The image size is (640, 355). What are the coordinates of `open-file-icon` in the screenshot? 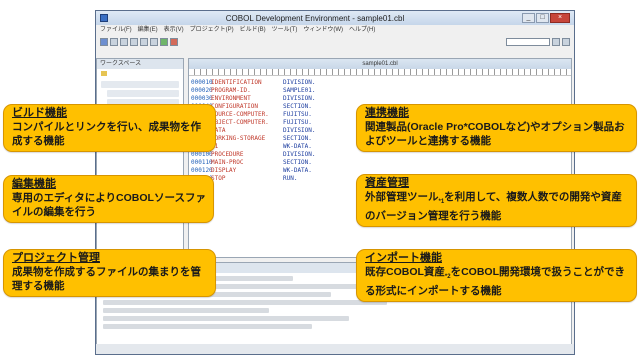 It's located at (114, 41).